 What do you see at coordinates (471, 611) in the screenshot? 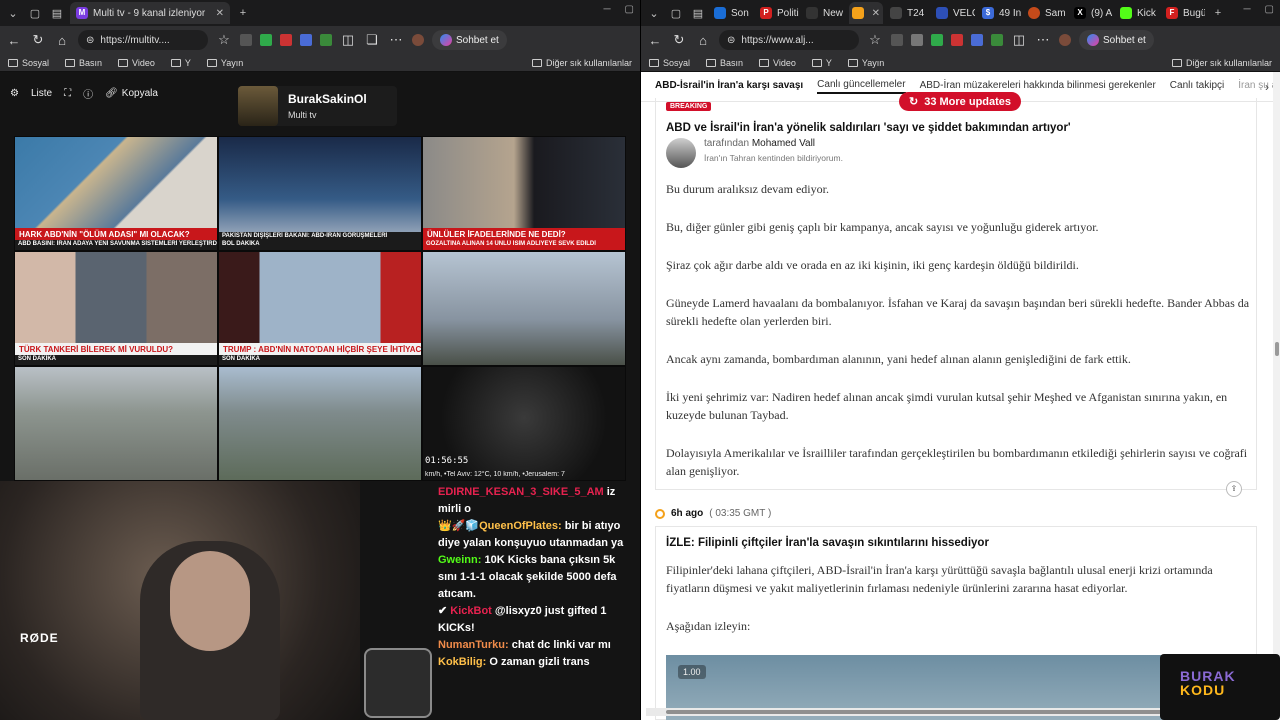
I see `chat-username: KickBot` at bounding box center [471, 611].